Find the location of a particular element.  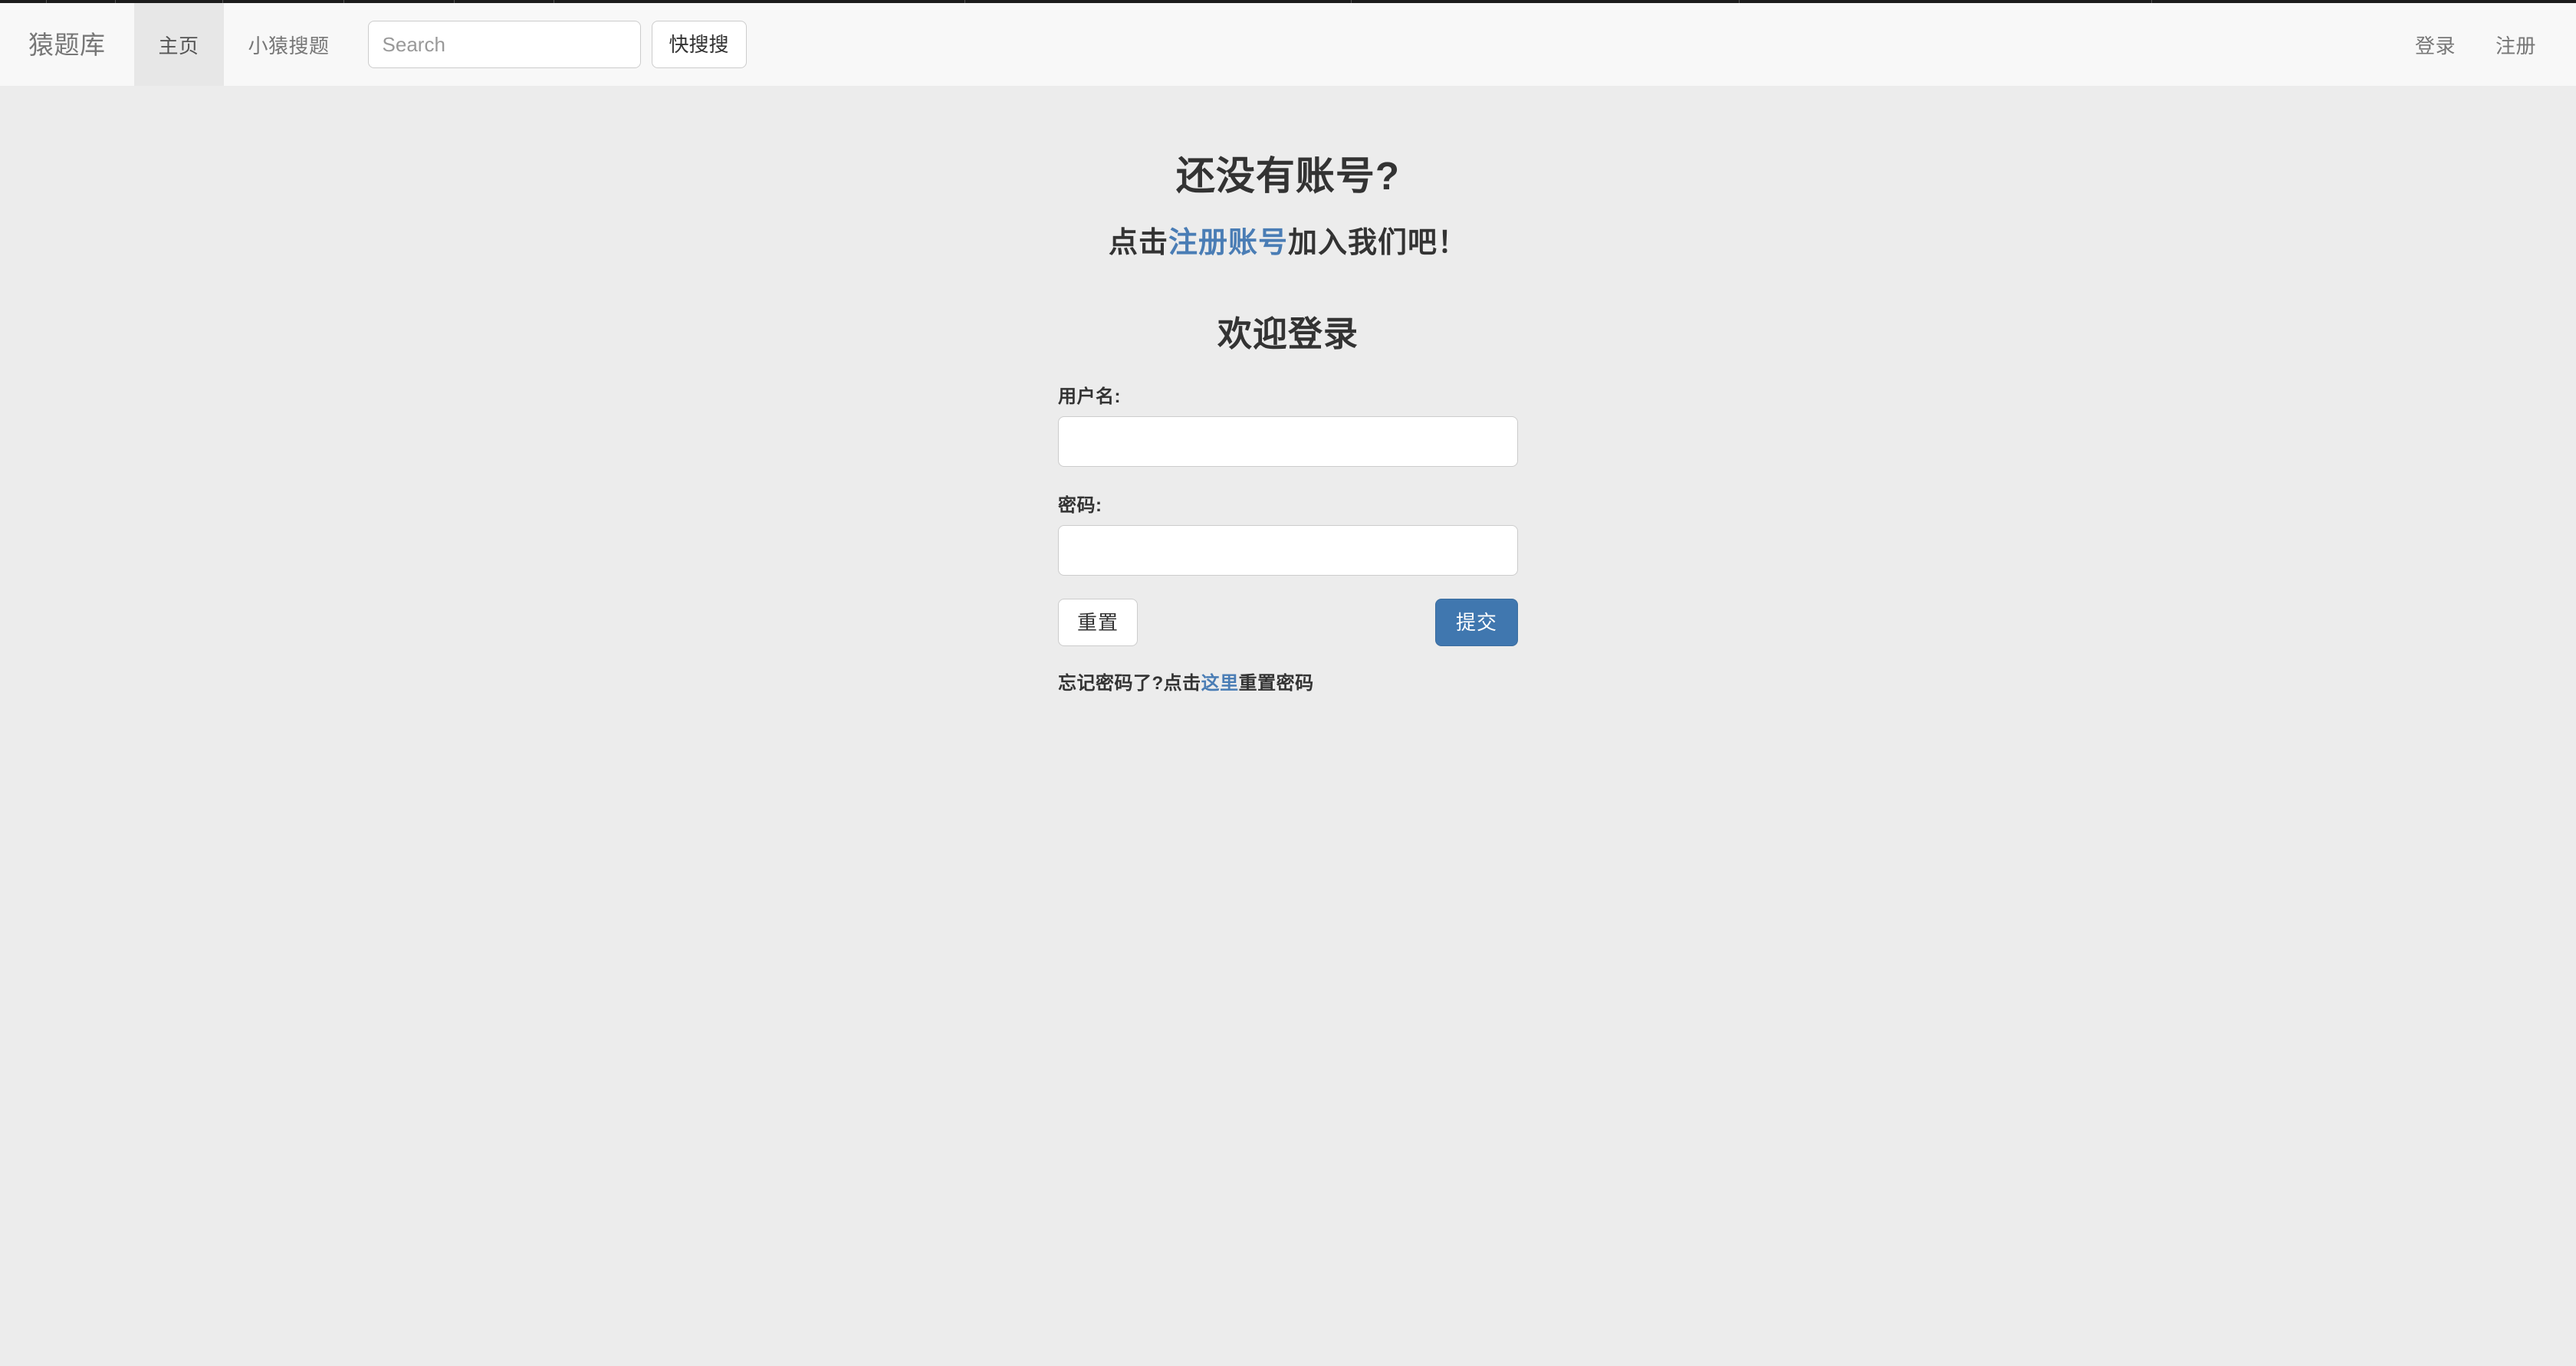

username-label: 用户名: is located at coordinates (1090, 397).